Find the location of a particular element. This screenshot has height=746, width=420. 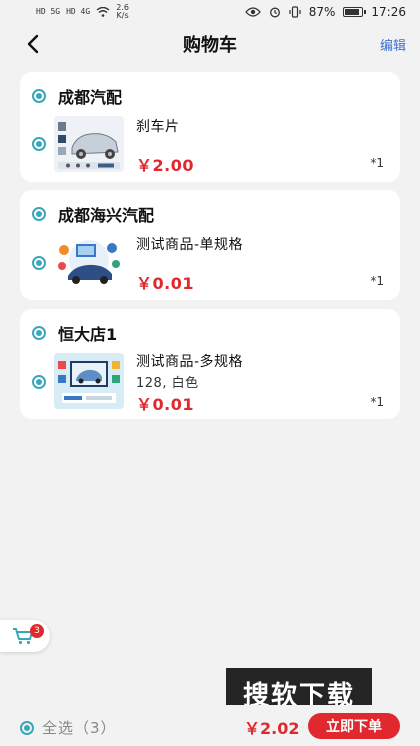

shop-header: 恒大店1 is located at coordinates (74, 333).